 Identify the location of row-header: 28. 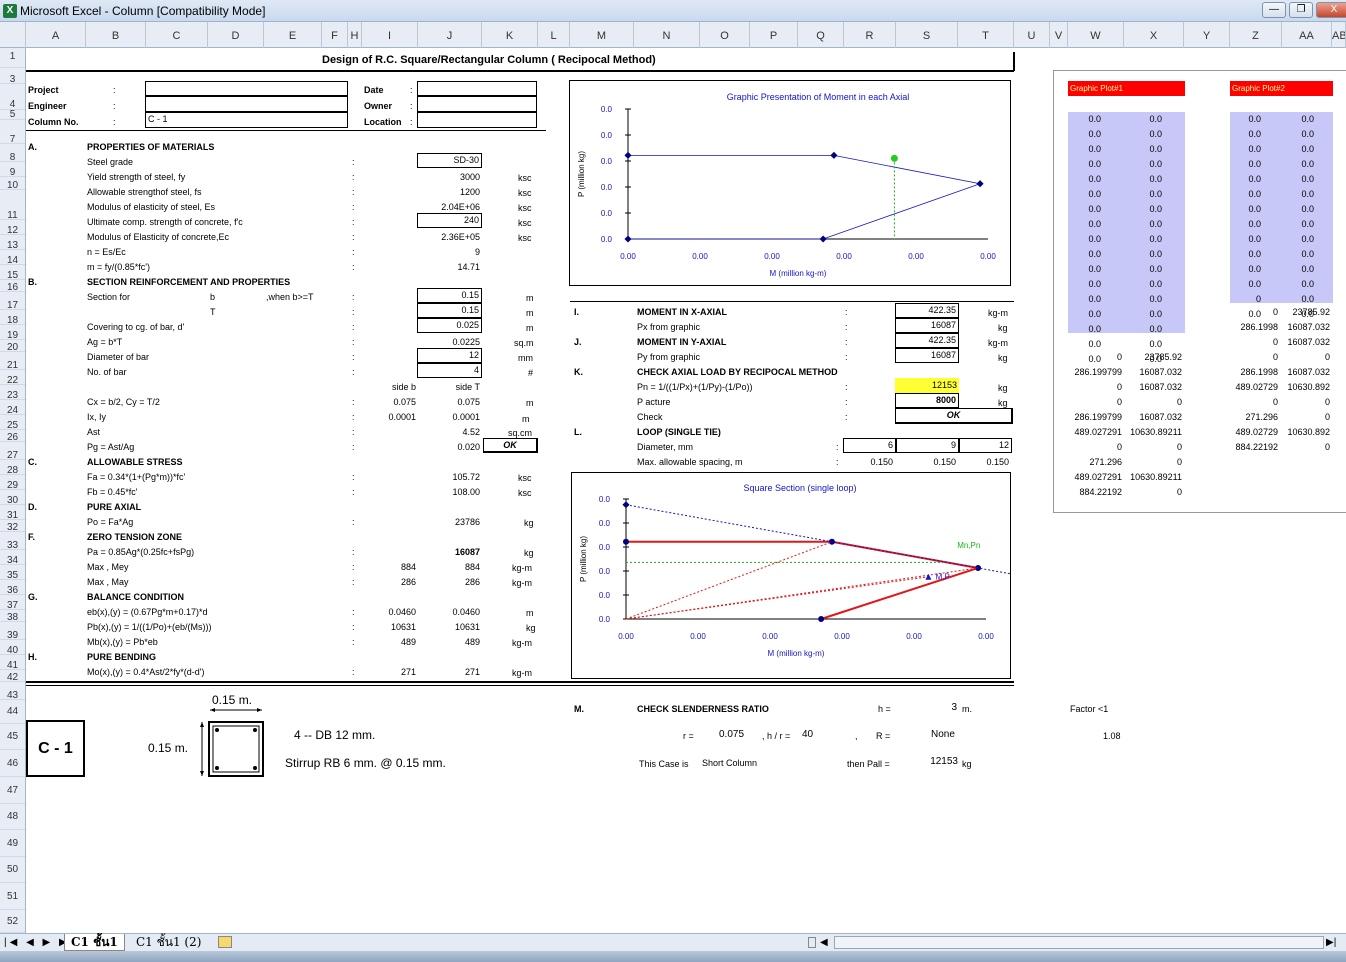
(12, 471).